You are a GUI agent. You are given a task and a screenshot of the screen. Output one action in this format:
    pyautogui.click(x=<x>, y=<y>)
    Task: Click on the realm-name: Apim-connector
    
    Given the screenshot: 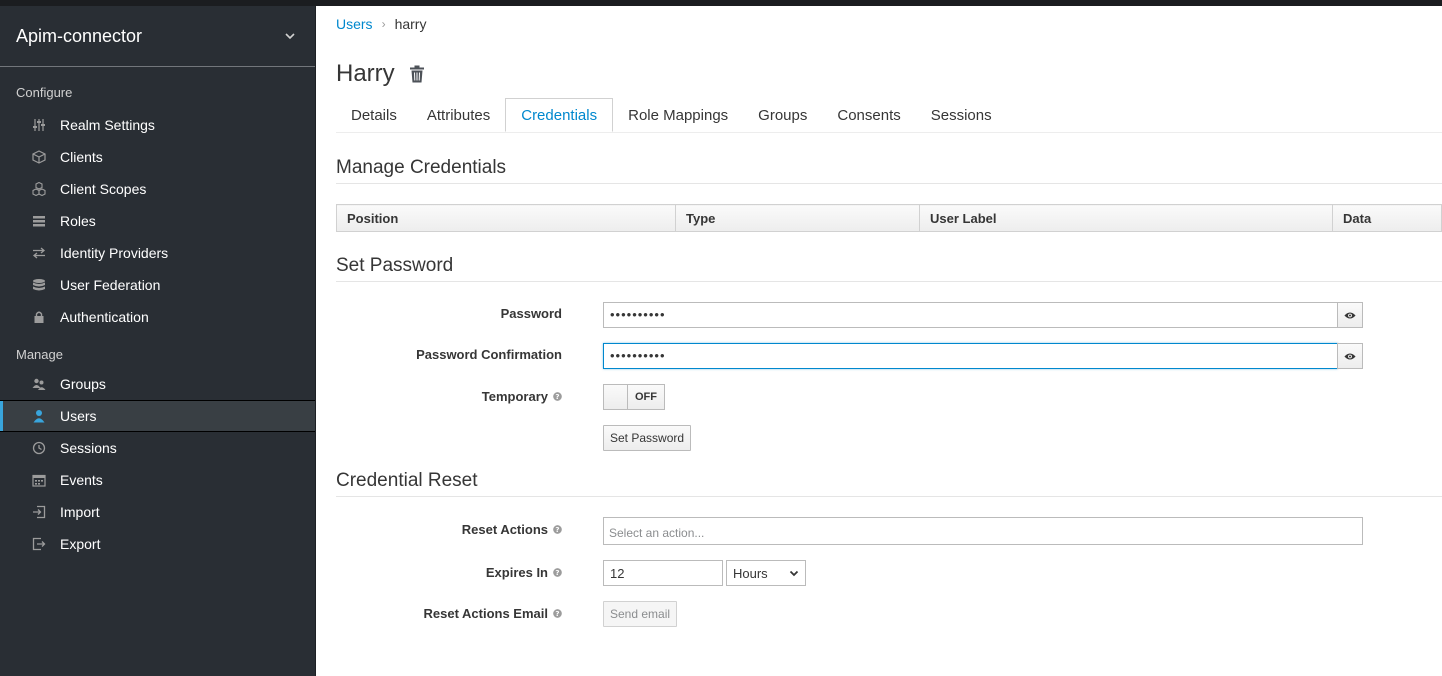 What is the action you would take?
    pyautogui.click(x=79, y=35)
    